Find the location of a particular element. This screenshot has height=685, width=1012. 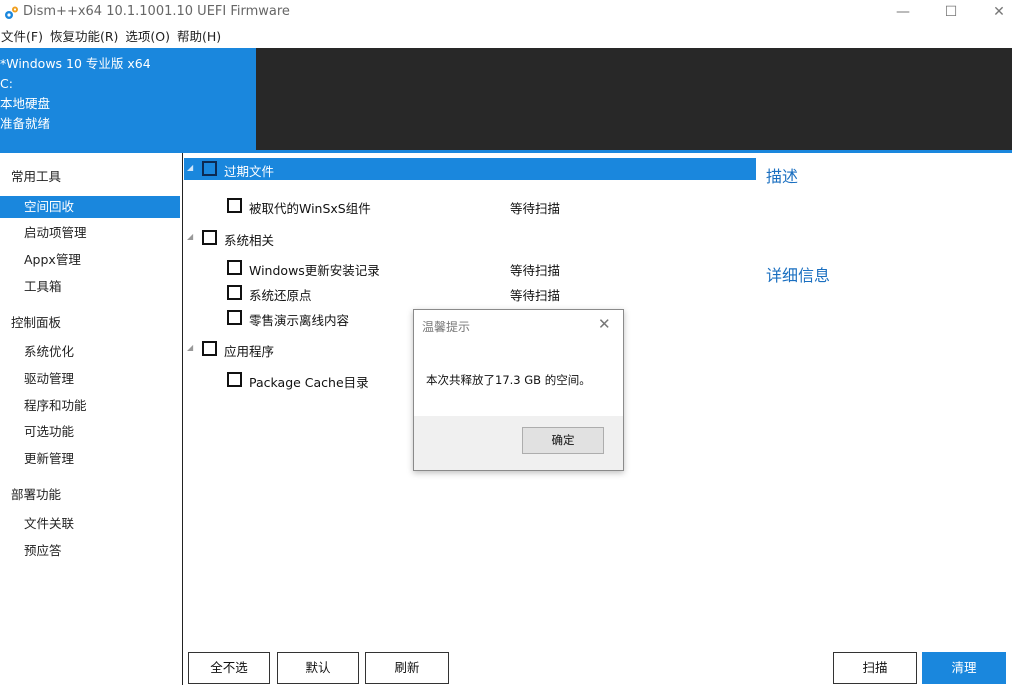

tree-group-expired-files: ◢ 过期文件 is located at coordinates (470, 169).